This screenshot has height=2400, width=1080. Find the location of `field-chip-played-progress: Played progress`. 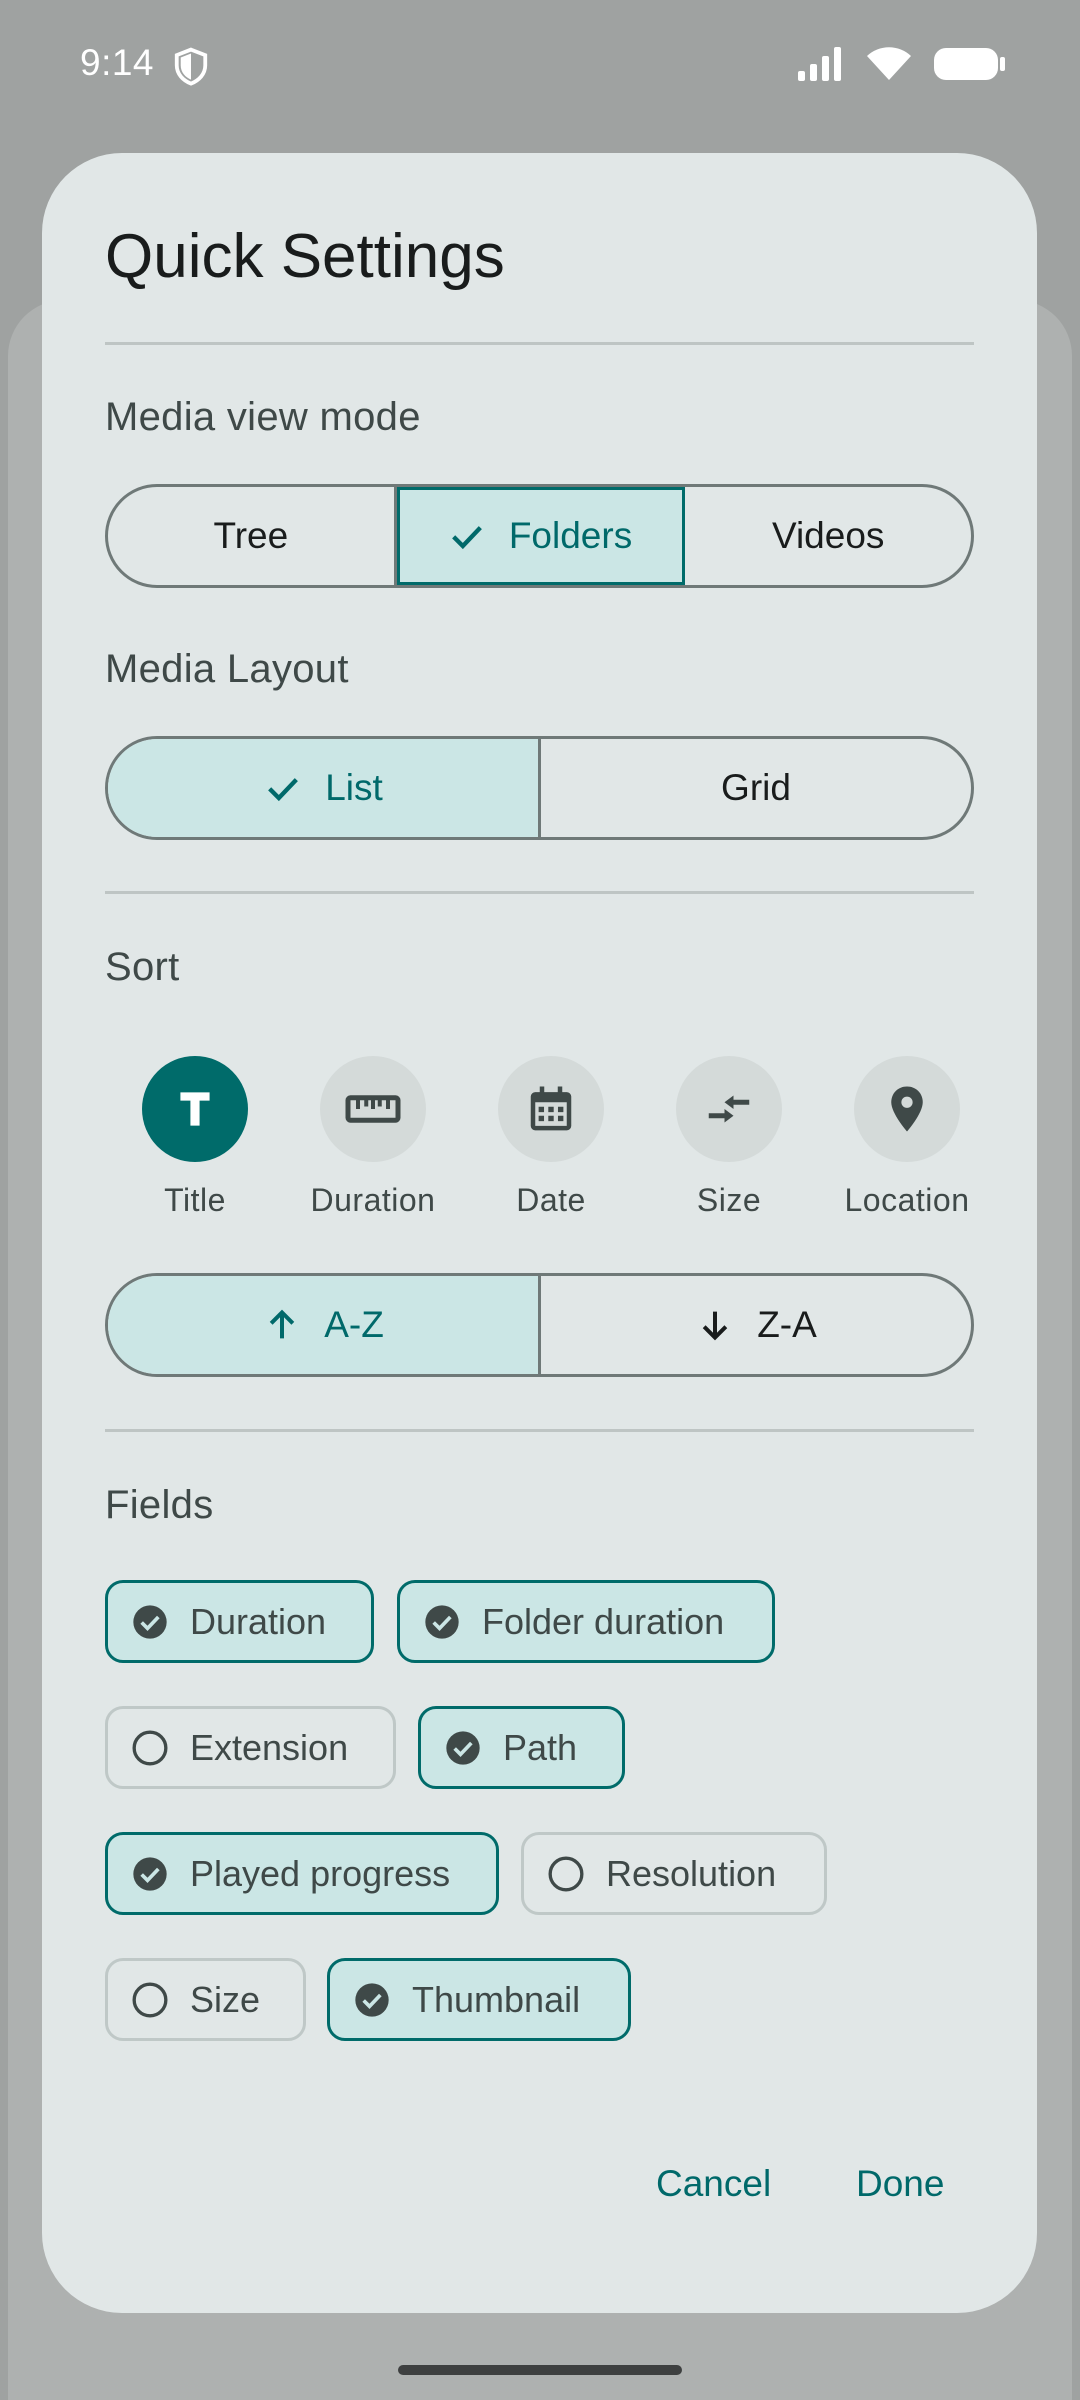

field-chip-played-progress: Played progress is located at coordinates (302, 1873).